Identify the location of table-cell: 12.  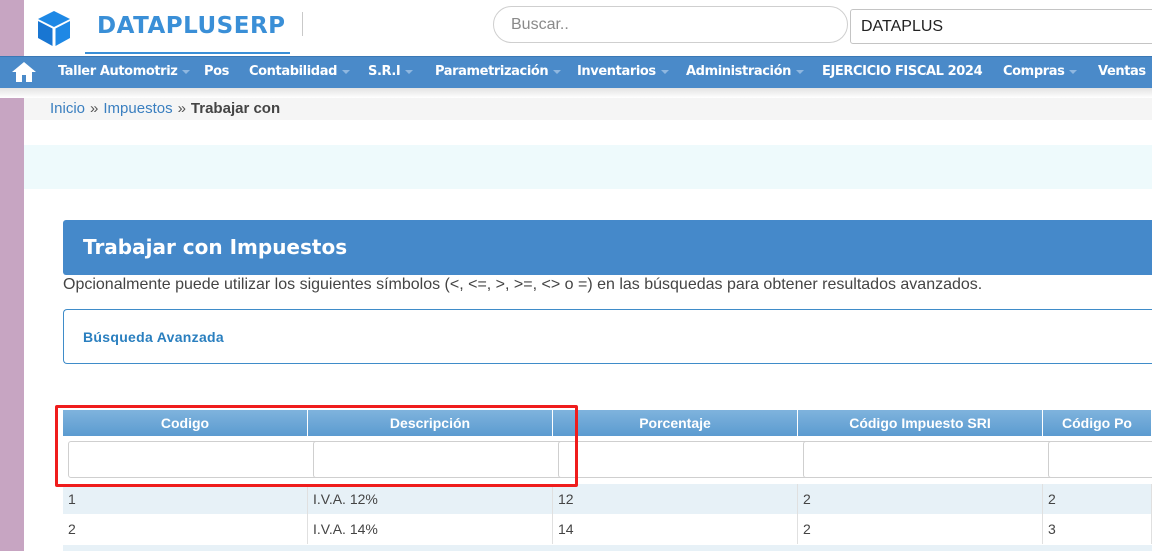
(675, 499).